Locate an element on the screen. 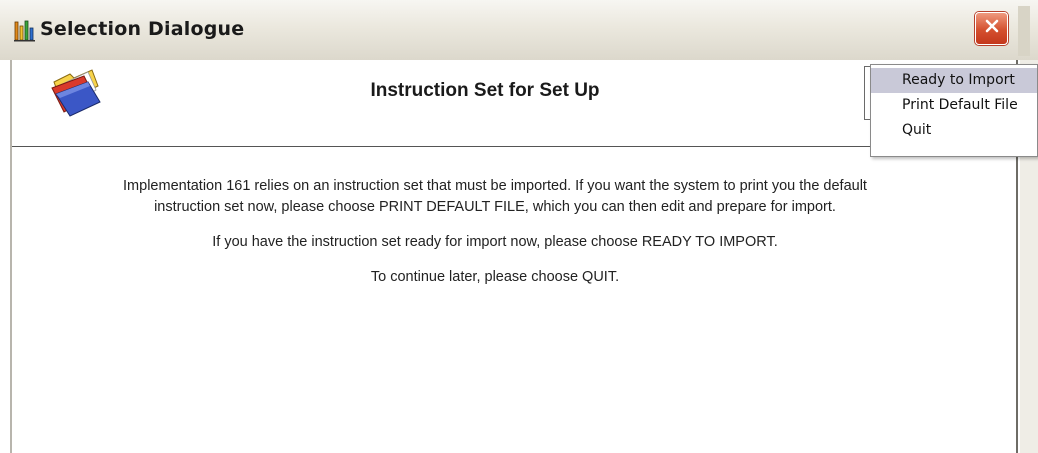 The image size is (1038, 453). titlebar-edge is located at coordinates (1024, 31).